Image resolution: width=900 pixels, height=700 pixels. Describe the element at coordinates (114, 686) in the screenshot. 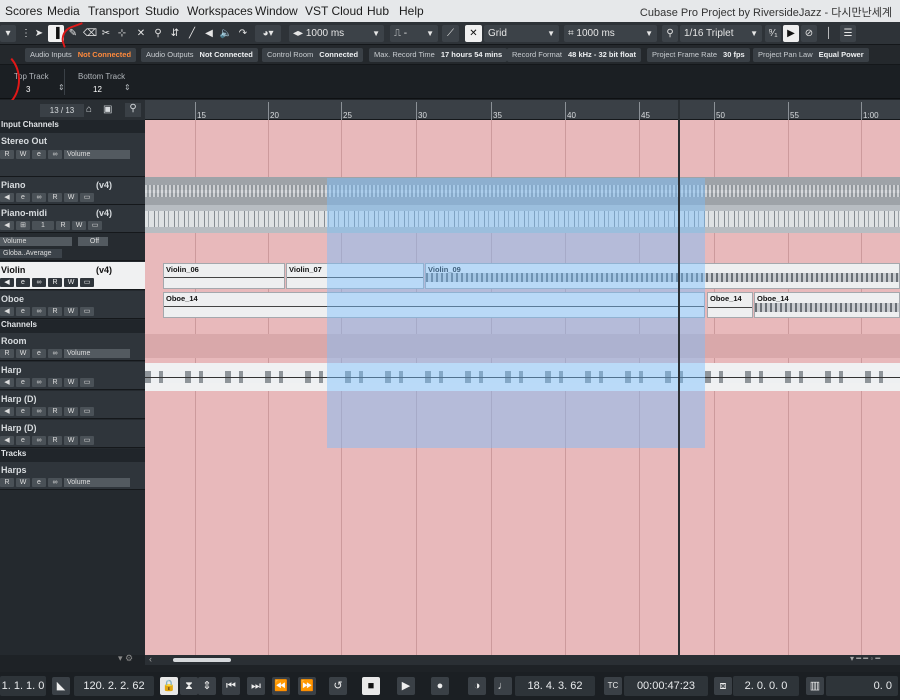

I see `position-display: 120. 2. 2. 62` at that location.